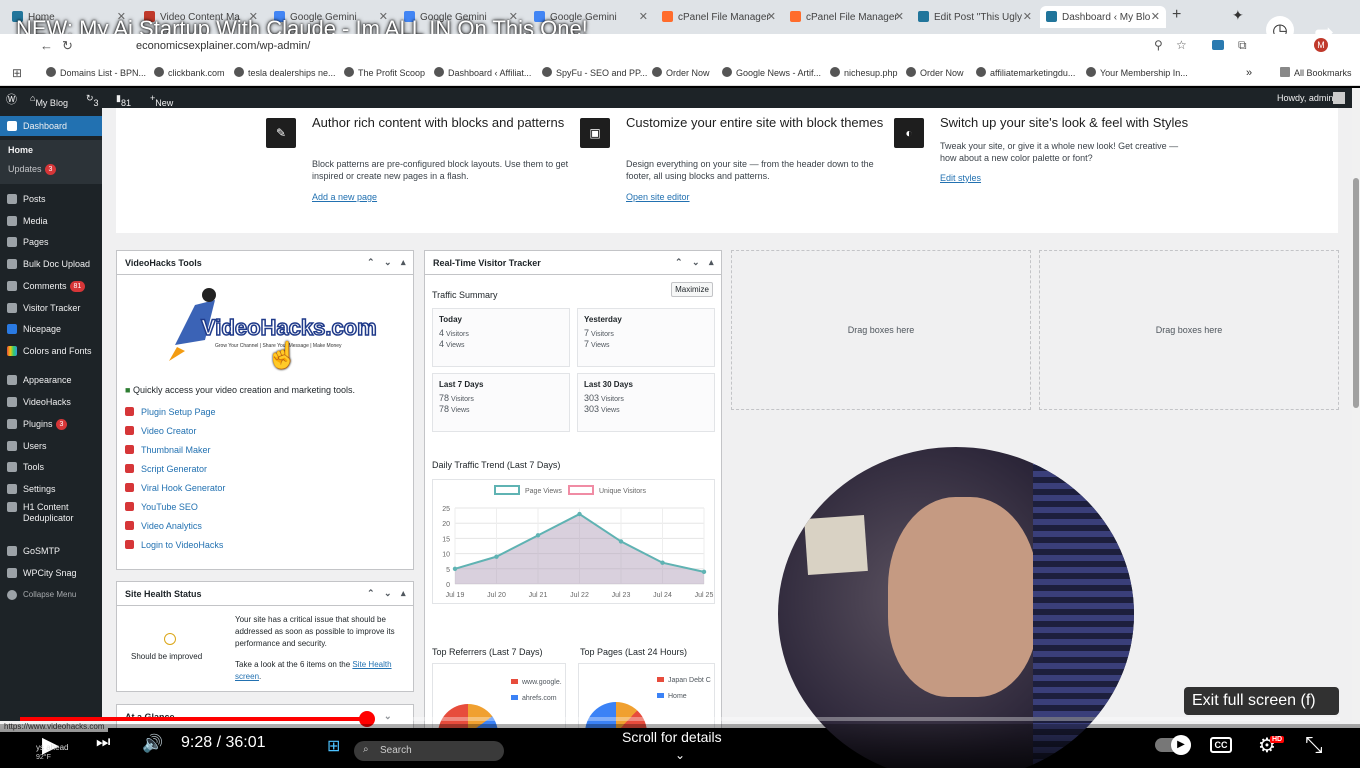 This screenshot has height=768, width=1360. What do you see at coordinates (1221, 745) in the screenshot?
I see `captions-button: CC` at bounding box center [1221, 745].